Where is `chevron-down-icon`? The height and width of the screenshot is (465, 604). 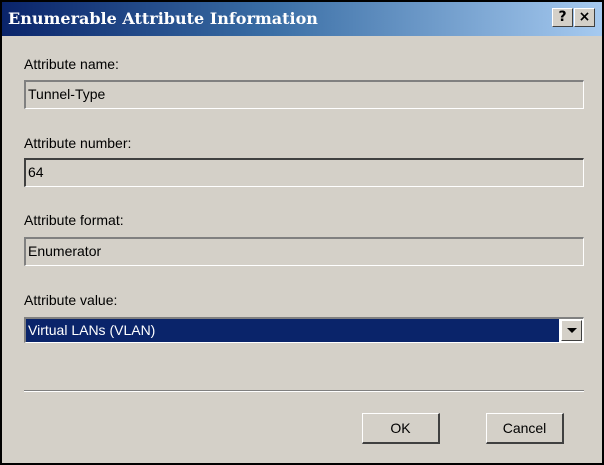 chevron-down-icon is located at coordinates (571, 330).